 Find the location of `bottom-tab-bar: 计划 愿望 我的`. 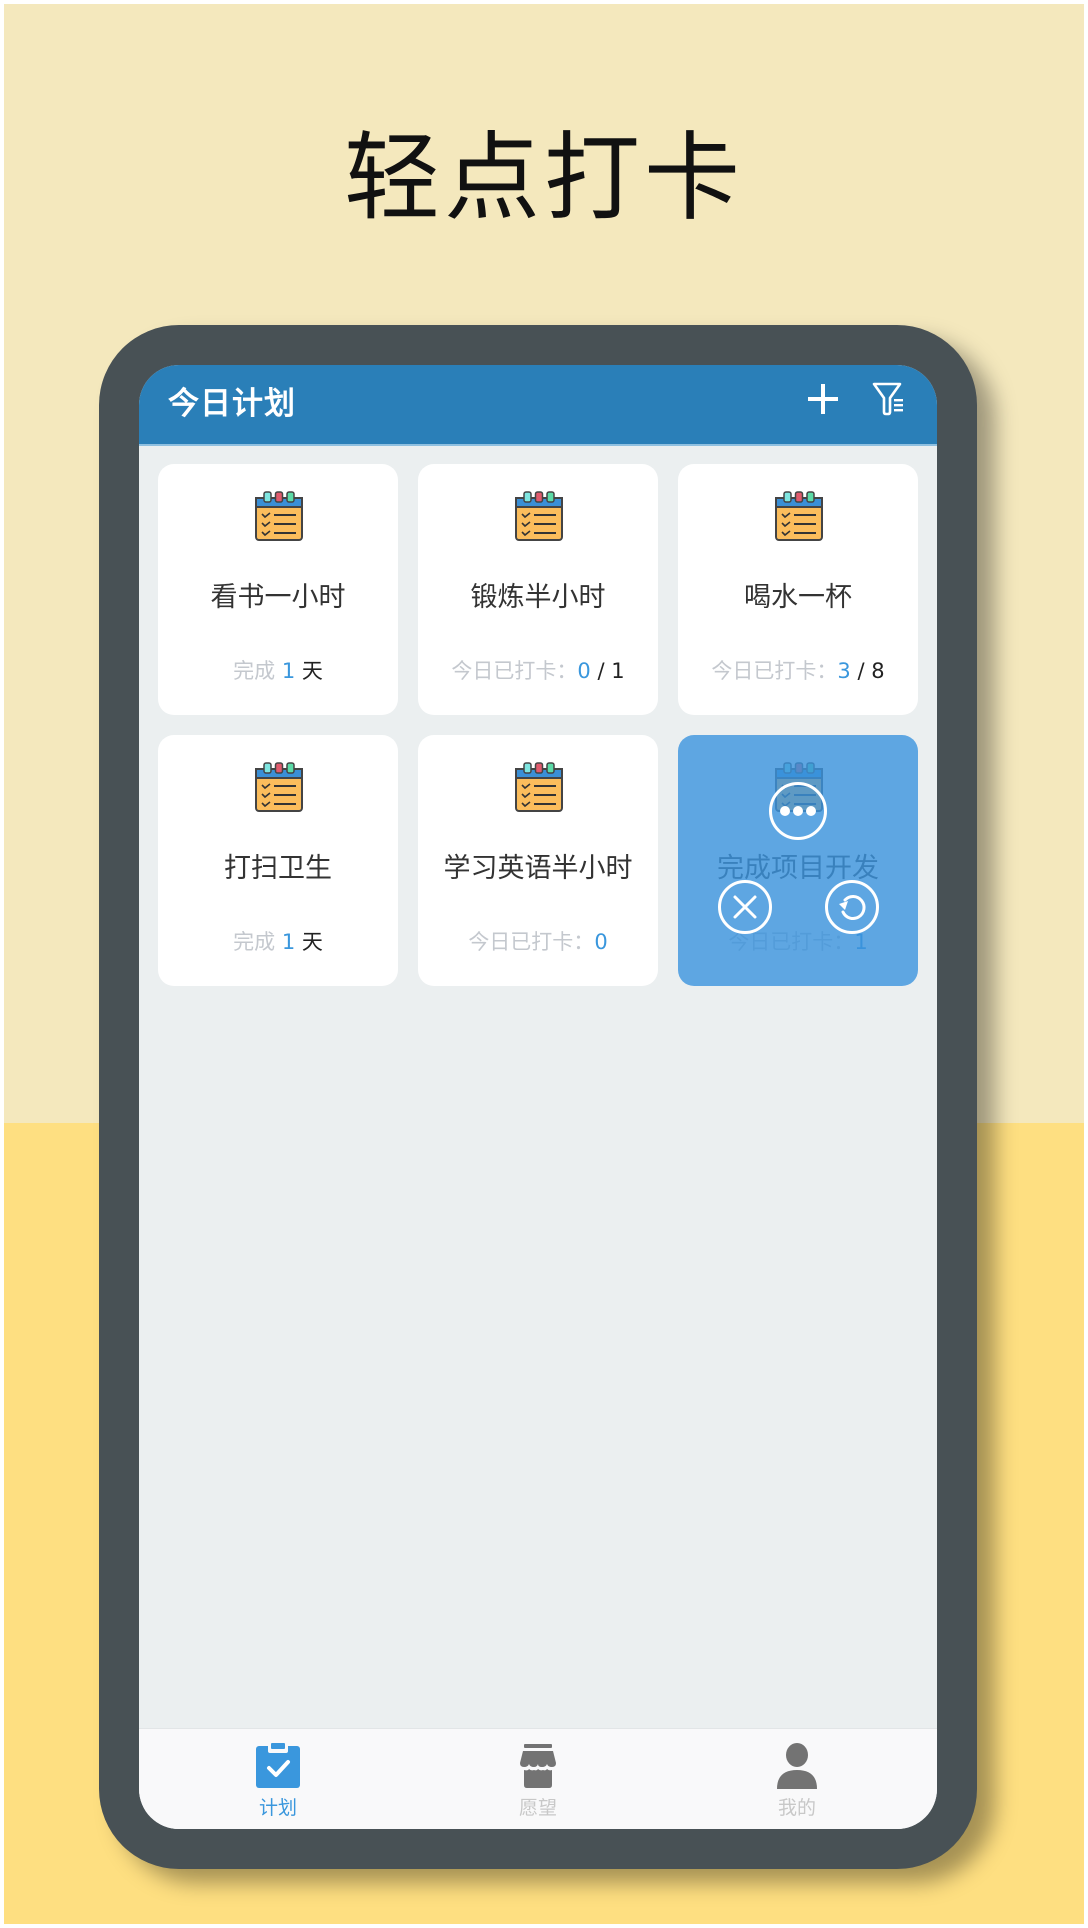

bottom-tab-bar: 计划 愿望 我的 is located at coordinates (538, 1778).